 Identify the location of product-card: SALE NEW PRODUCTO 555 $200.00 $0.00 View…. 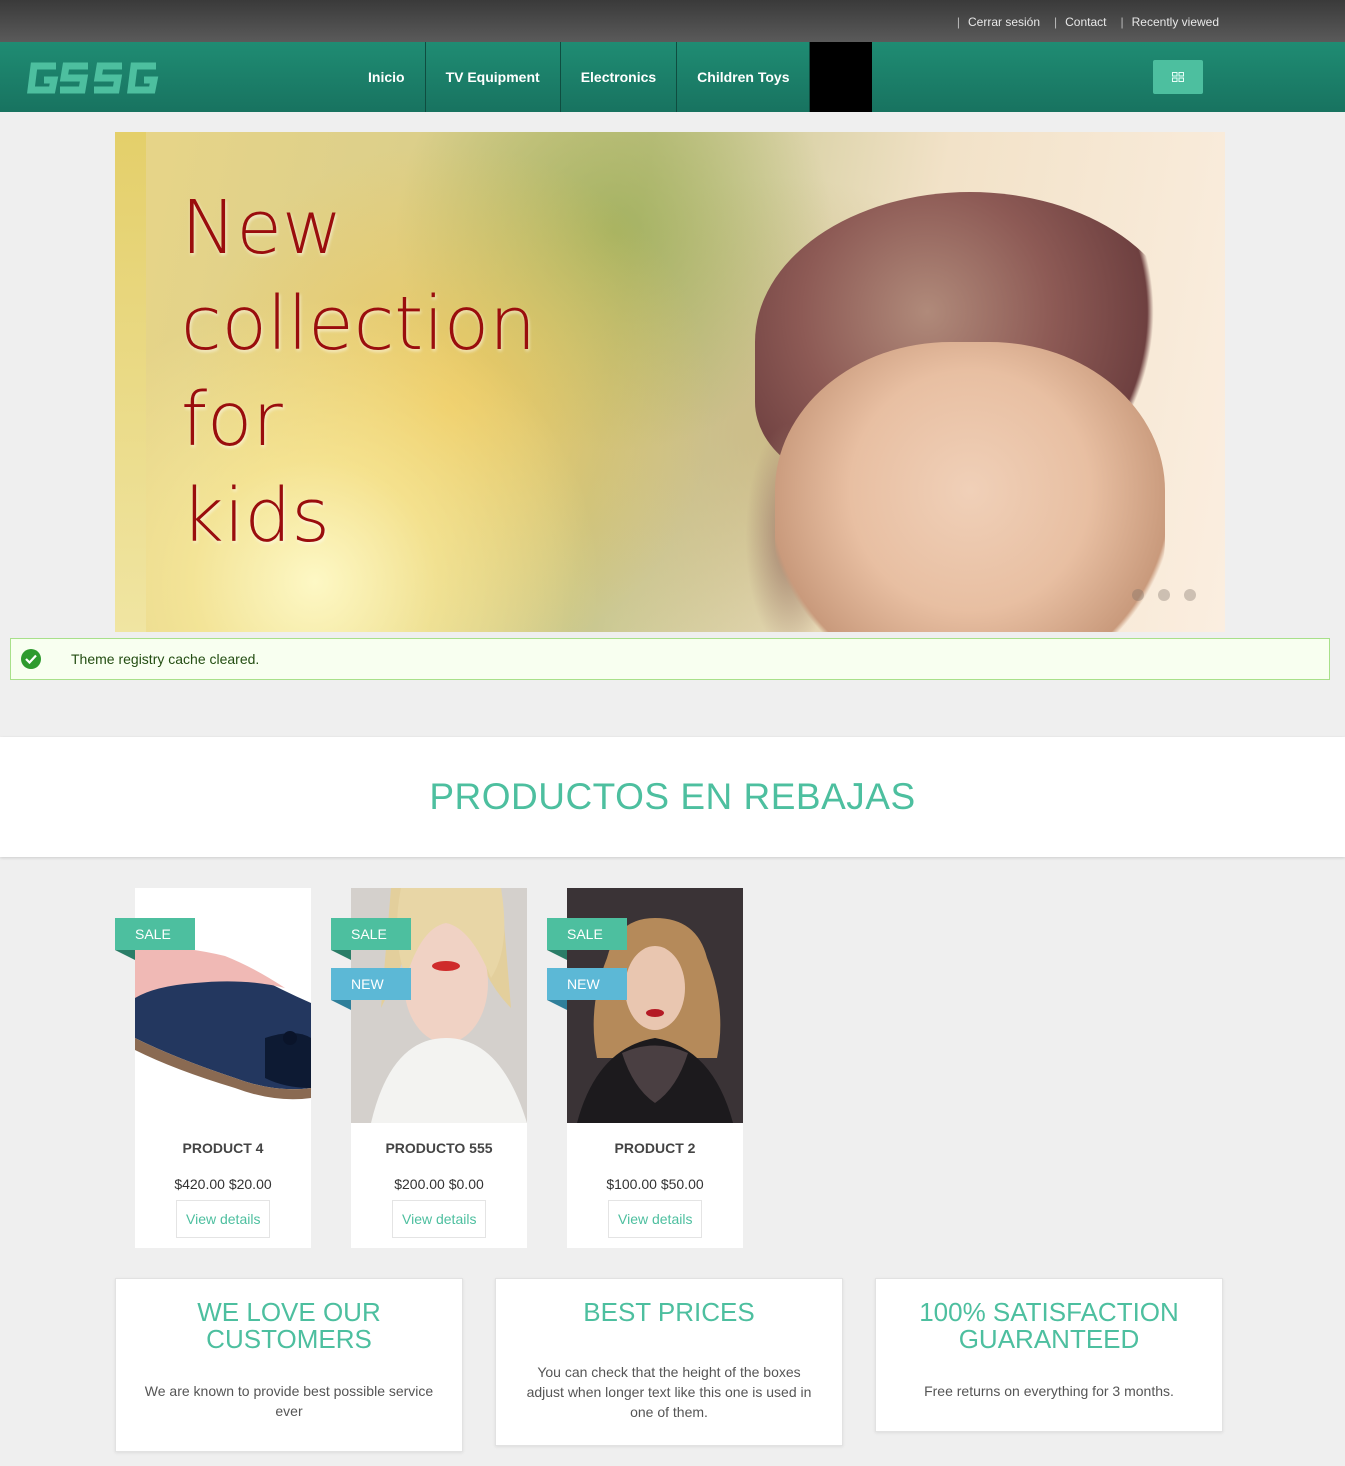
(429, 1068).